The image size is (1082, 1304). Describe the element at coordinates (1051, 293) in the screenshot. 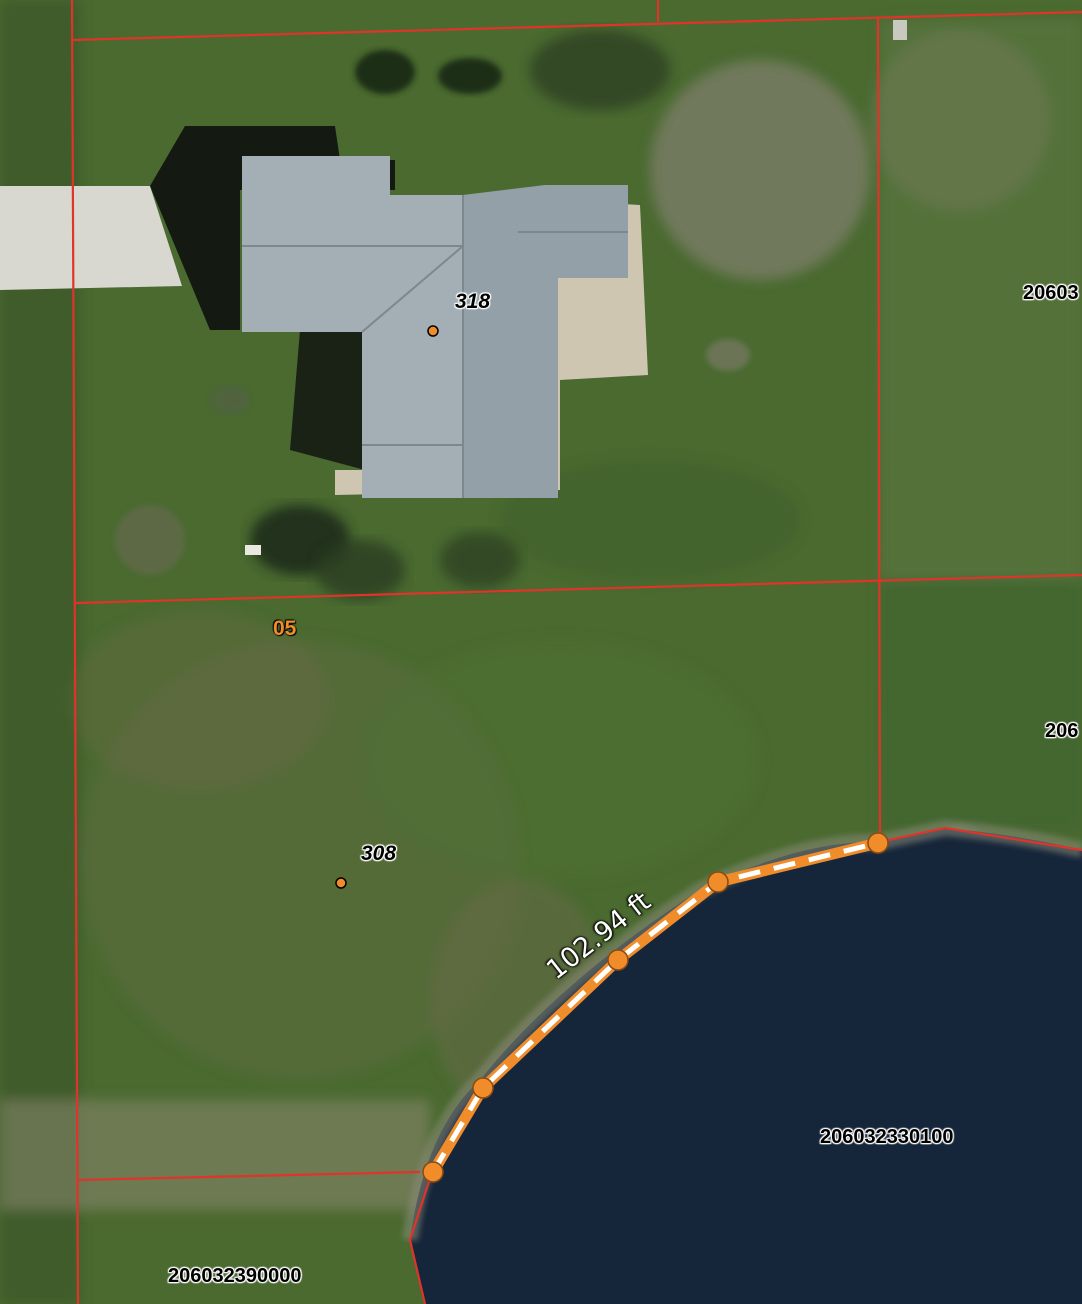

I see `parcel-label-right-top: 20603` at that location.